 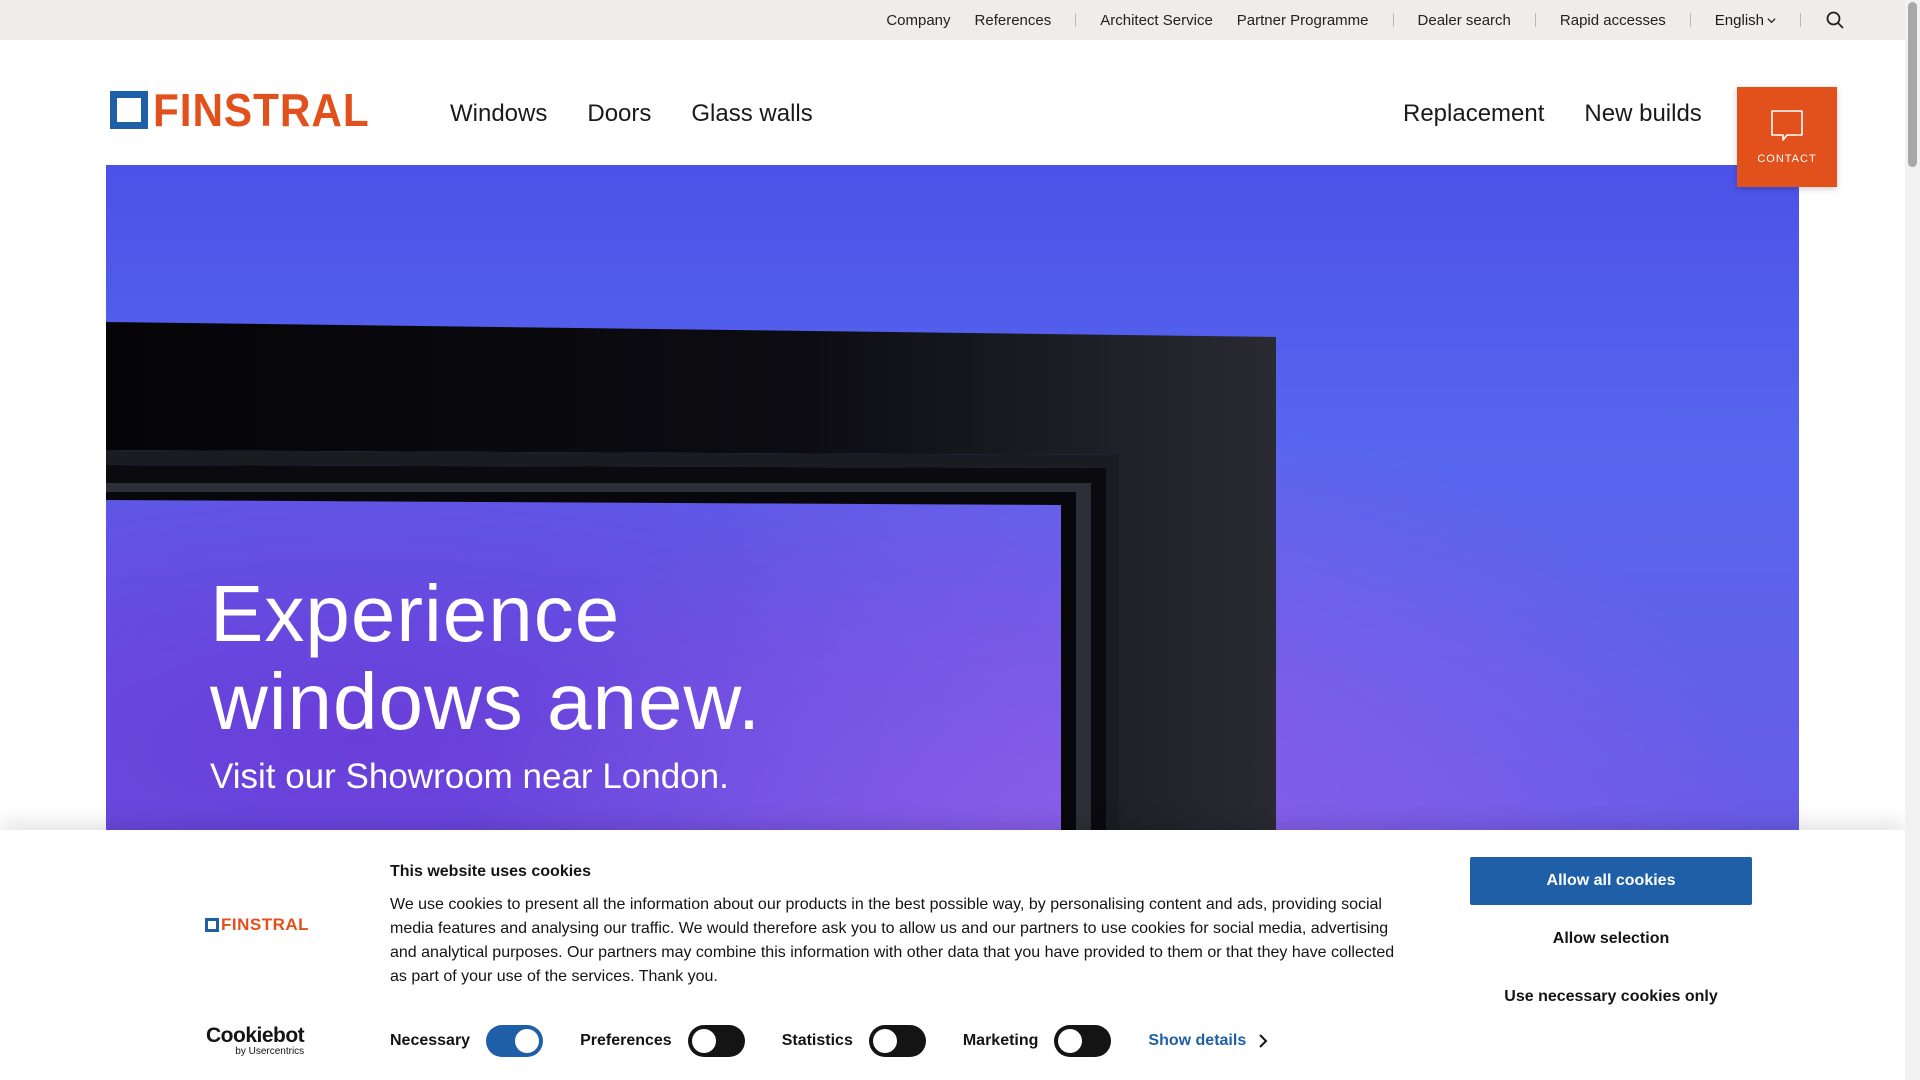 I want to click on nav-item-doors: Doors, so click(x=619, y=114).